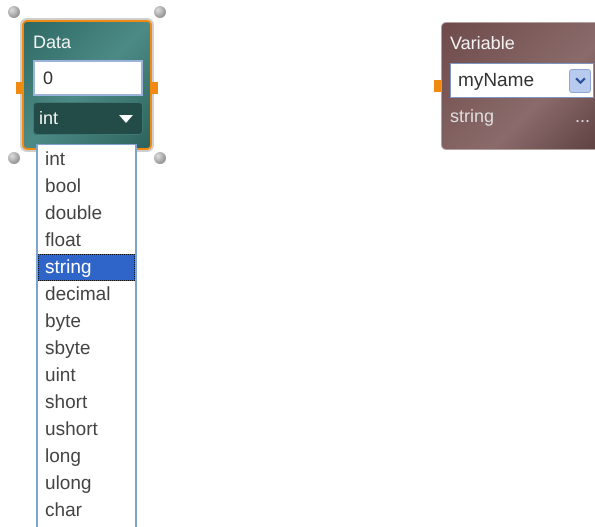 This screenshot has height=527, width=595. Describe the element at coordinates (472, 116) in the screenshot. I see `type-label: string` at that location.